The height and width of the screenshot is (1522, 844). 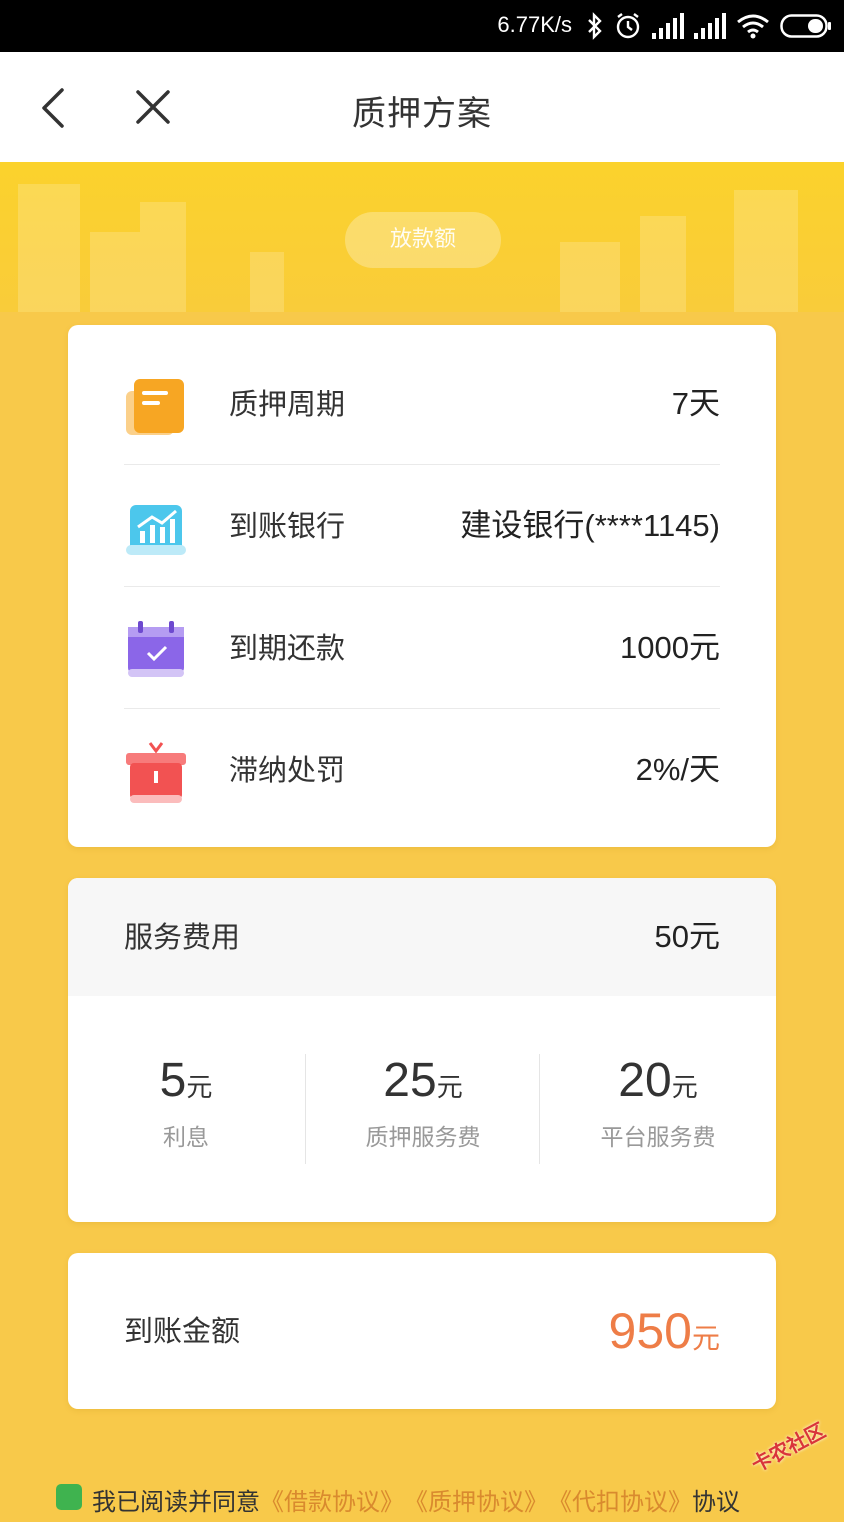 What do you see at coordinates (422, 648) in the screenshot?
I see `info-row-repayment: 到期还款 1000元` at bounding box center [422, 648].